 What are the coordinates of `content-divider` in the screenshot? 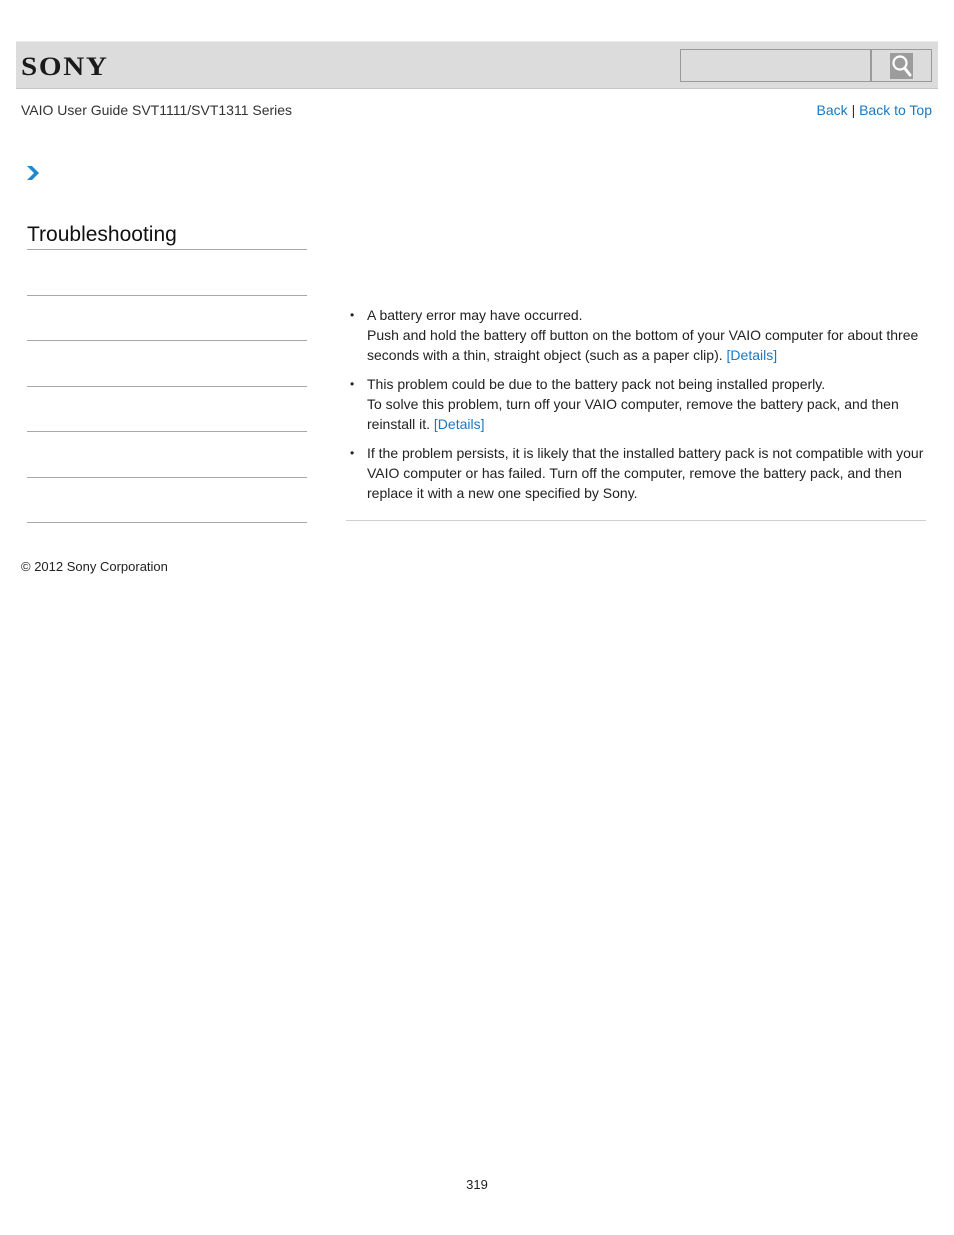 It's located at (636, 520).